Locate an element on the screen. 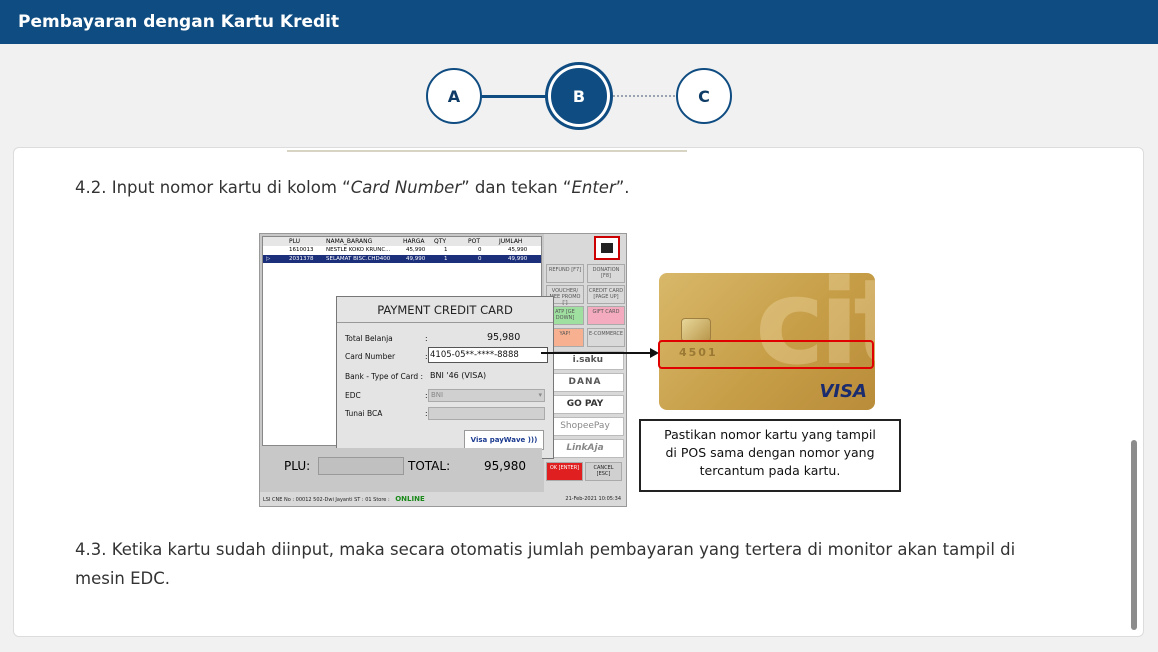 Image resolution: width=1158 pixels, height=652 pixels. chip-icon is located at coordinates (696, 330).